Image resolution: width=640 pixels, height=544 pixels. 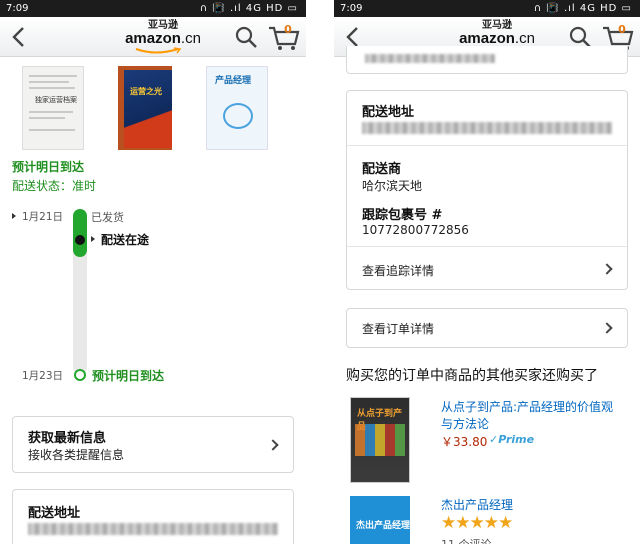 What do you see at coordinates (80, 375) in the screenshot?
I see `timeline-end-dot` at bounding box center [80, 375].